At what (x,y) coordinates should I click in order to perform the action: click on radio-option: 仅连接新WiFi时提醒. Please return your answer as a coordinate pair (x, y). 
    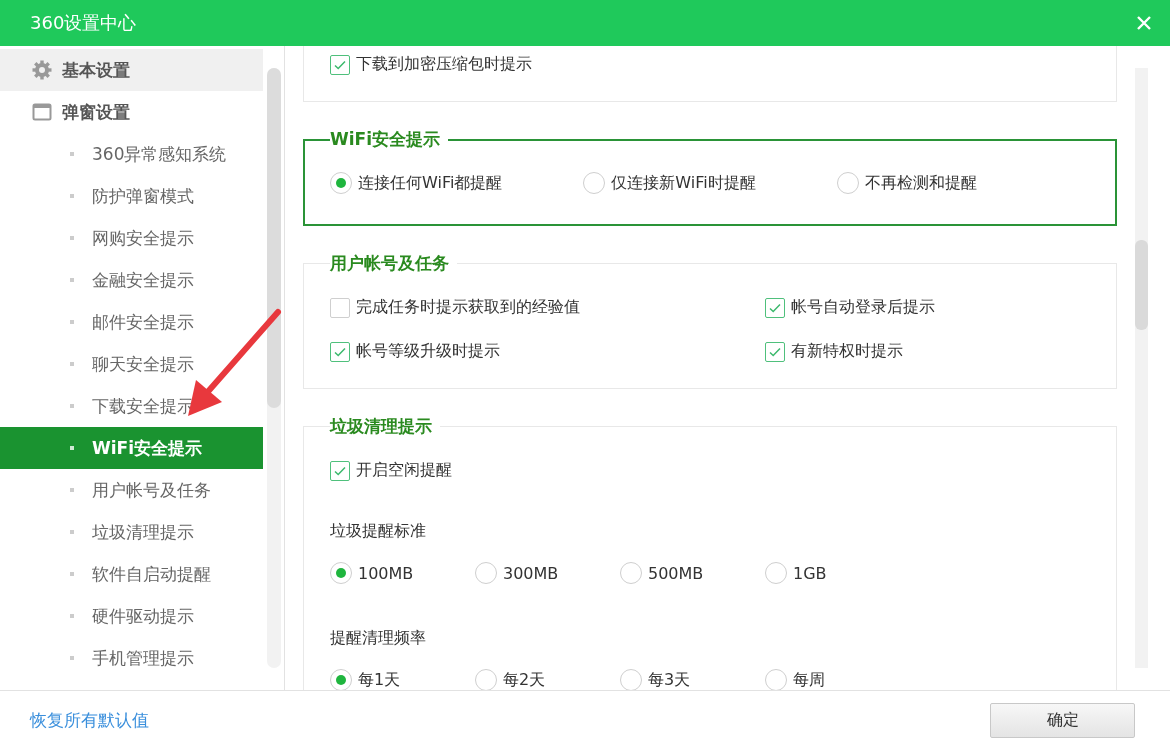
    Looking at the image, I should click on (669, 183).